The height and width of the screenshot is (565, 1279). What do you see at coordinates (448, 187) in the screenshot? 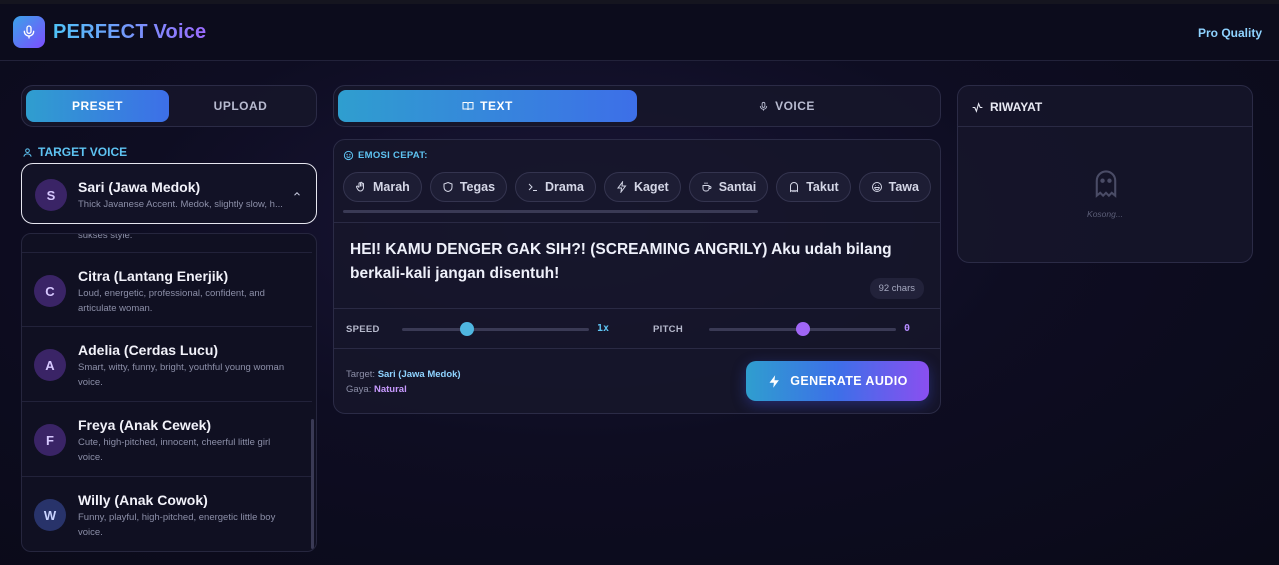
I see `shield-icon` at bounding box center [448, 187].